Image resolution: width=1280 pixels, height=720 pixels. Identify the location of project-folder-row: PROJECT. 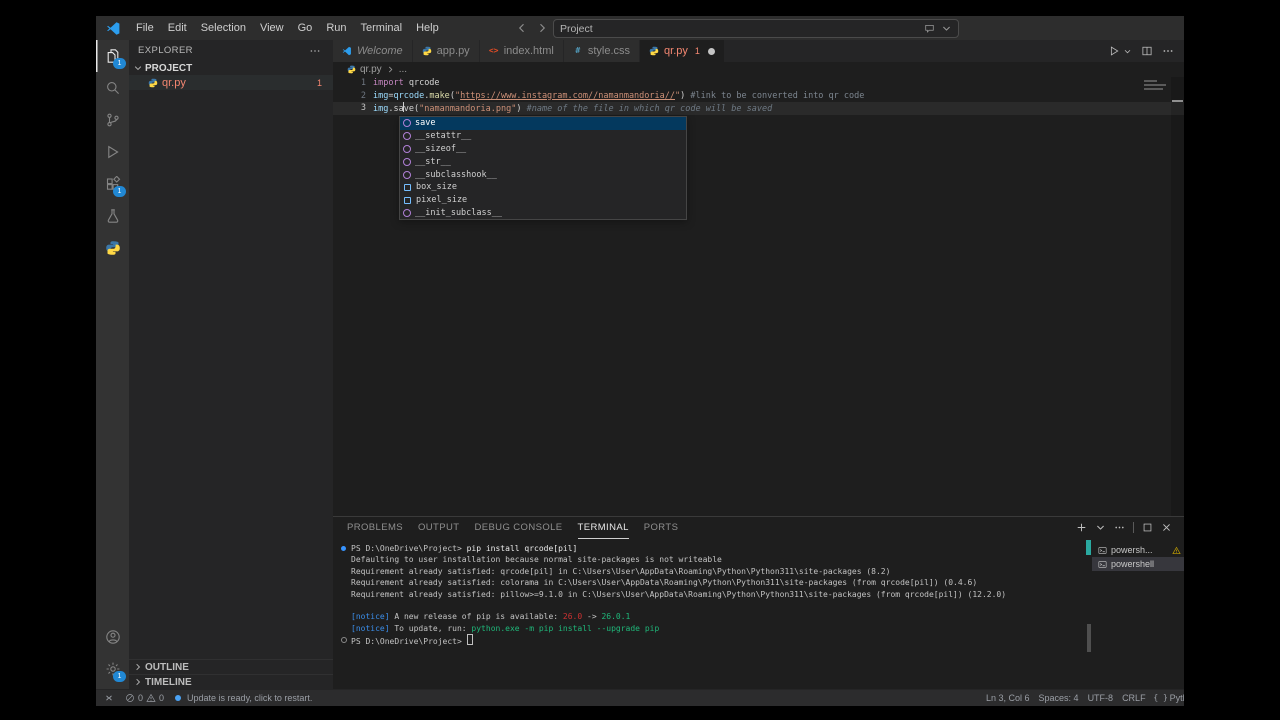
(231, 68).